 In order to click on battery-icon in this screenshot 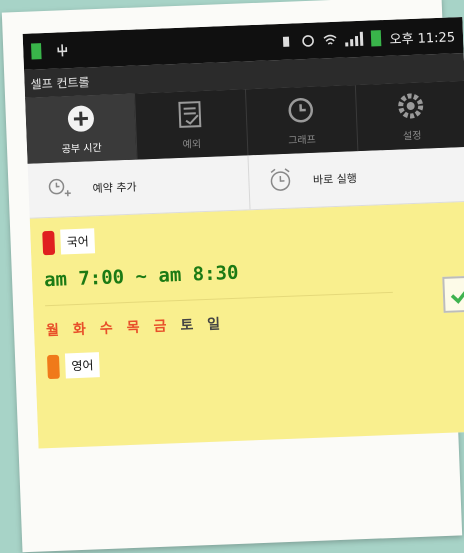, I will do `click(376, 38)`.